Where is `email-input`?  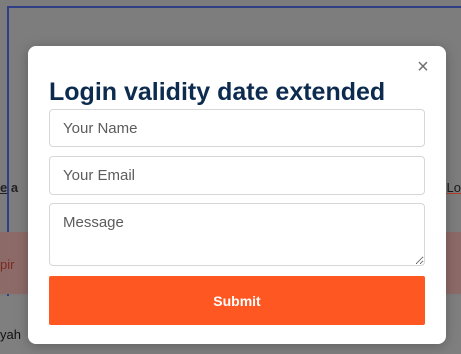
email-input is located at coordinates (237, 175).